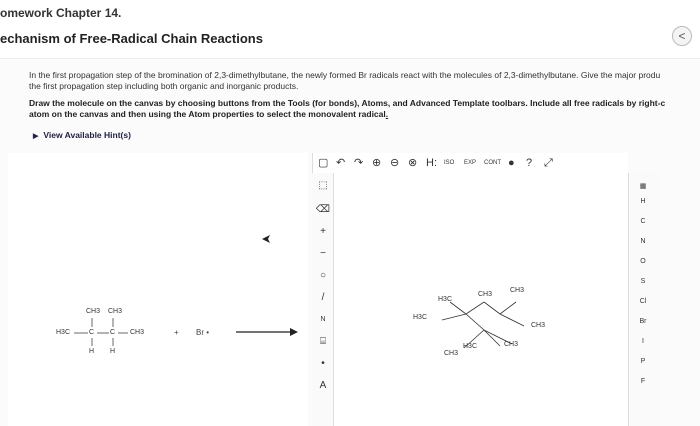 The width and height of the screenshot is (700, 426). What do you see at coordinates (61, 13) in the screenshot?
I see `assignment-title: omework Chapter 14.` at bounding box center [61, 13].